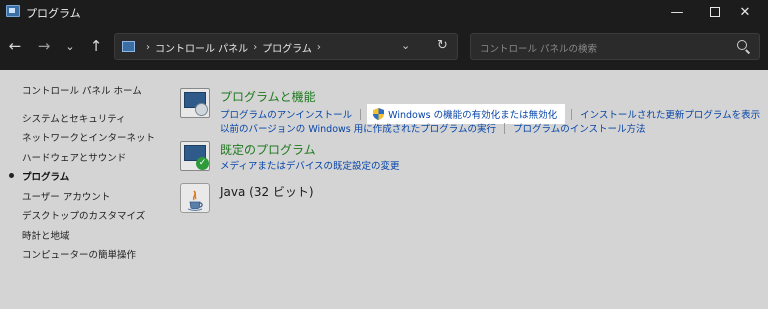 The height and width of the screenshot is (309, 768). I want to click on java-title: Java (32 ビット), so click(267, 191).